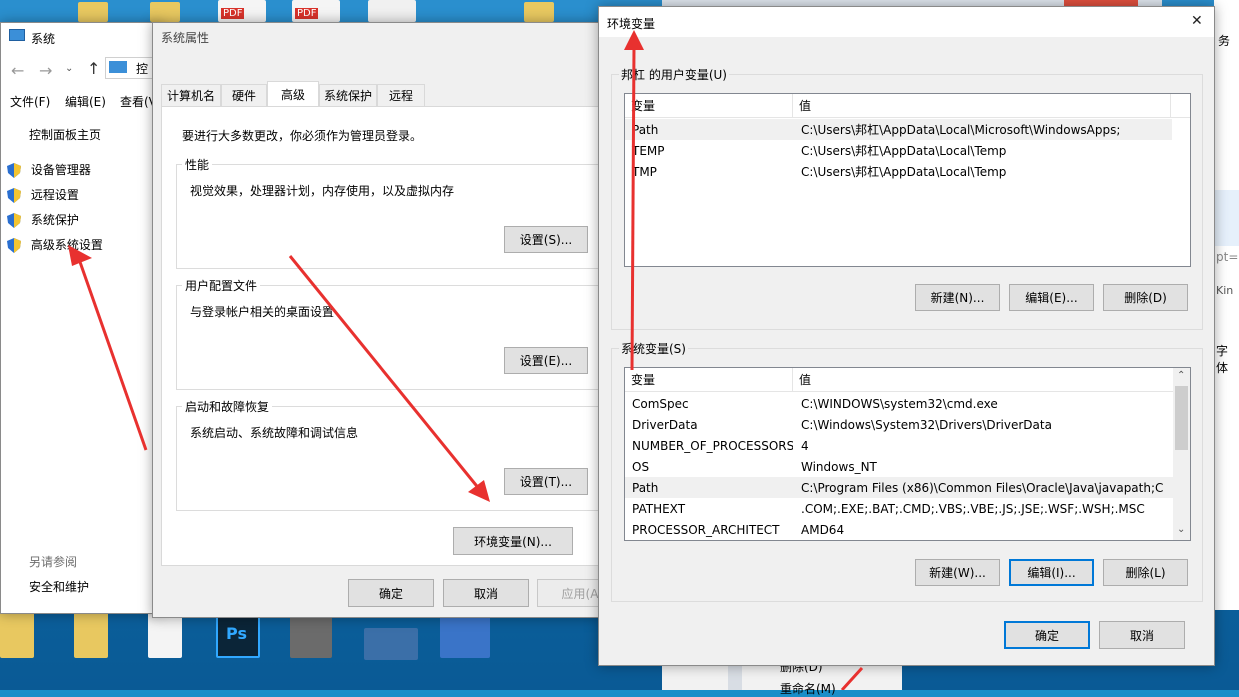  I want to click on arrow-to-advanced-settings, so click(108, 348).